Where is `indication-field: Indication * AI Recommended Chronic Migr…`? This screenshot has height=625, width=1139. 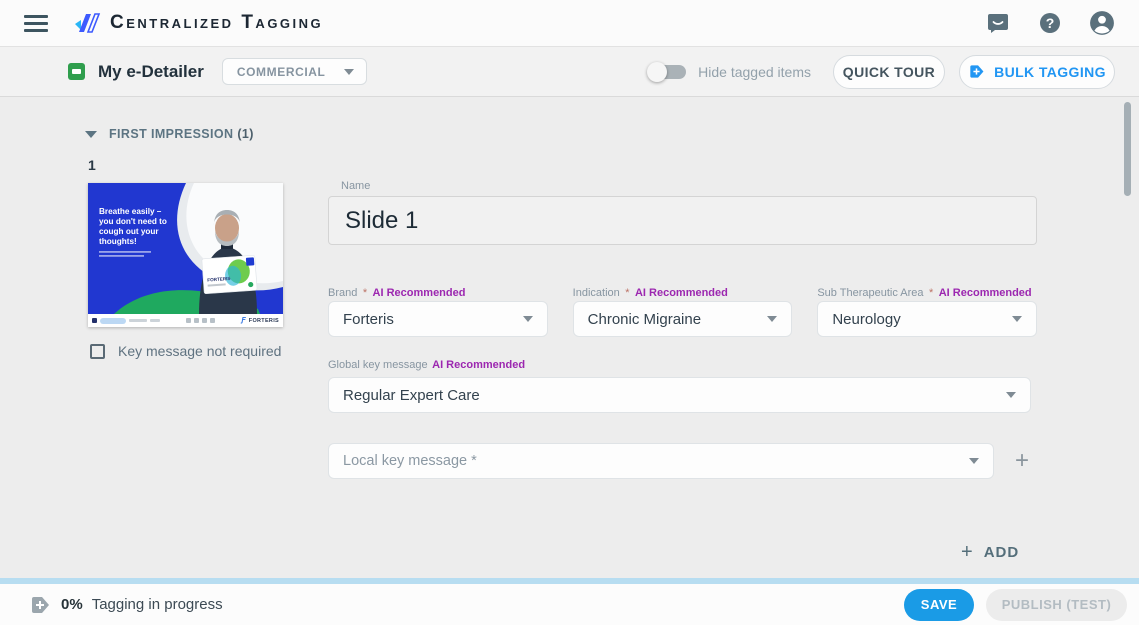 indication-field: Indication * AI Recommended Chronic Migr… is located at coordinates (682, 310).